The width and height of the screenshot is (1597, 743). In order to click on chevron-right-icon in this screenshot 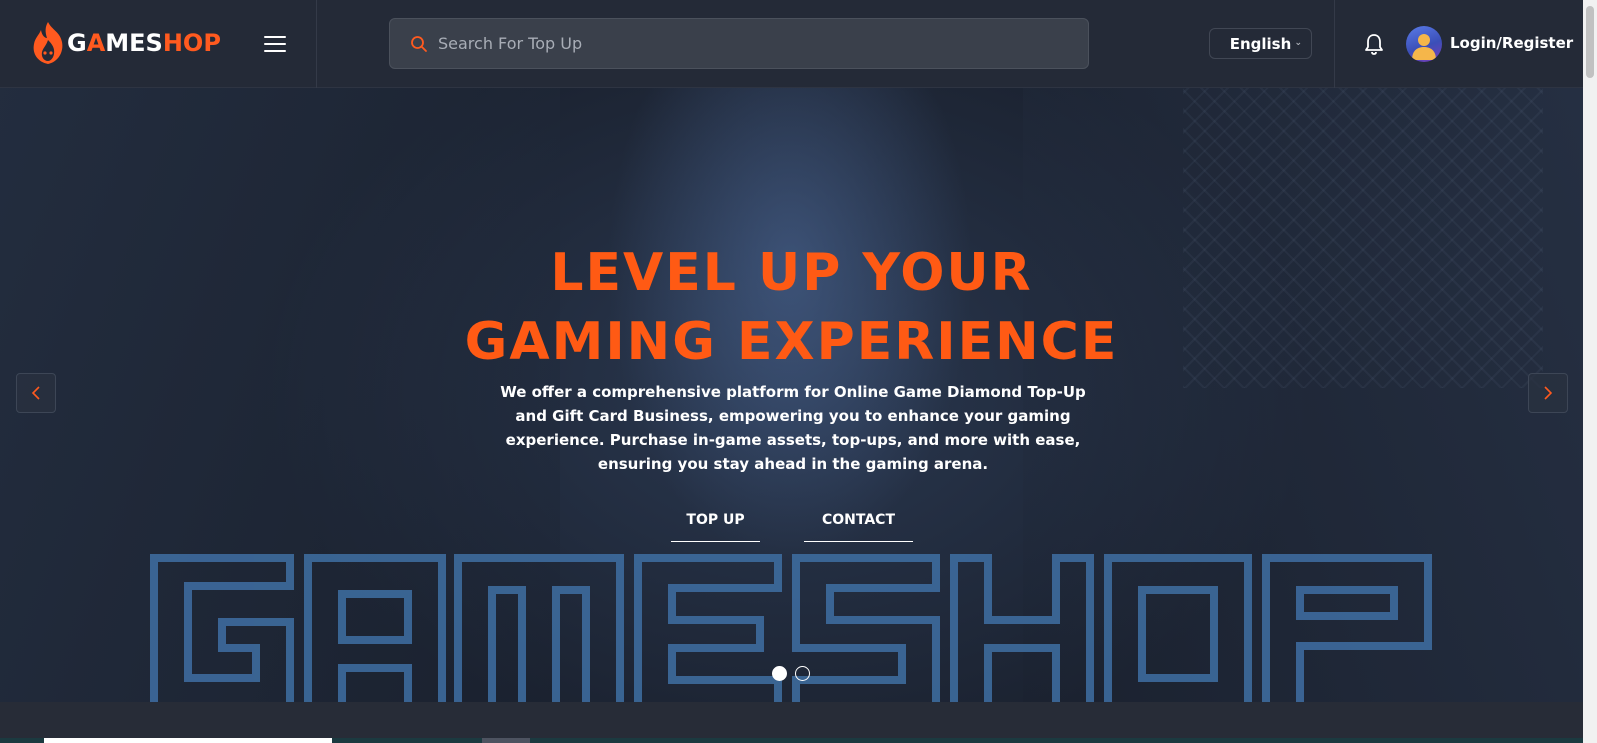, I will do `click(1548, 393)`.